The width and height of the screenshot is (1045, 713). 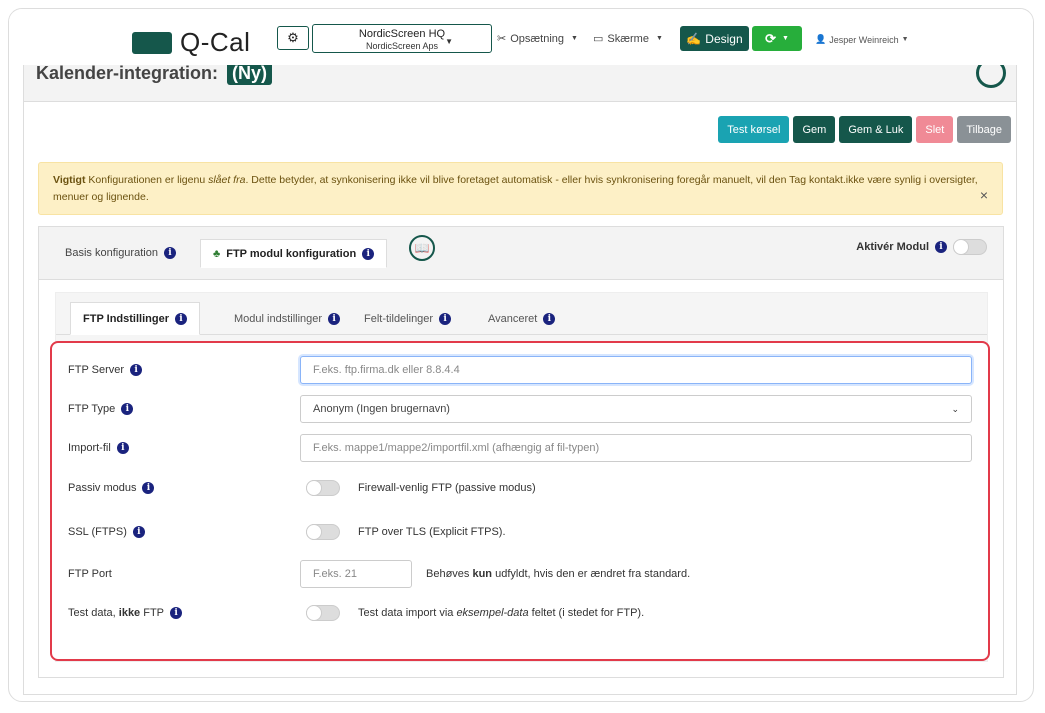 What do you see at coordinates (102, 488) in the screenshot?
I see `passive-mode-label-text: Passiv modus` at bounding box center [102, 488].